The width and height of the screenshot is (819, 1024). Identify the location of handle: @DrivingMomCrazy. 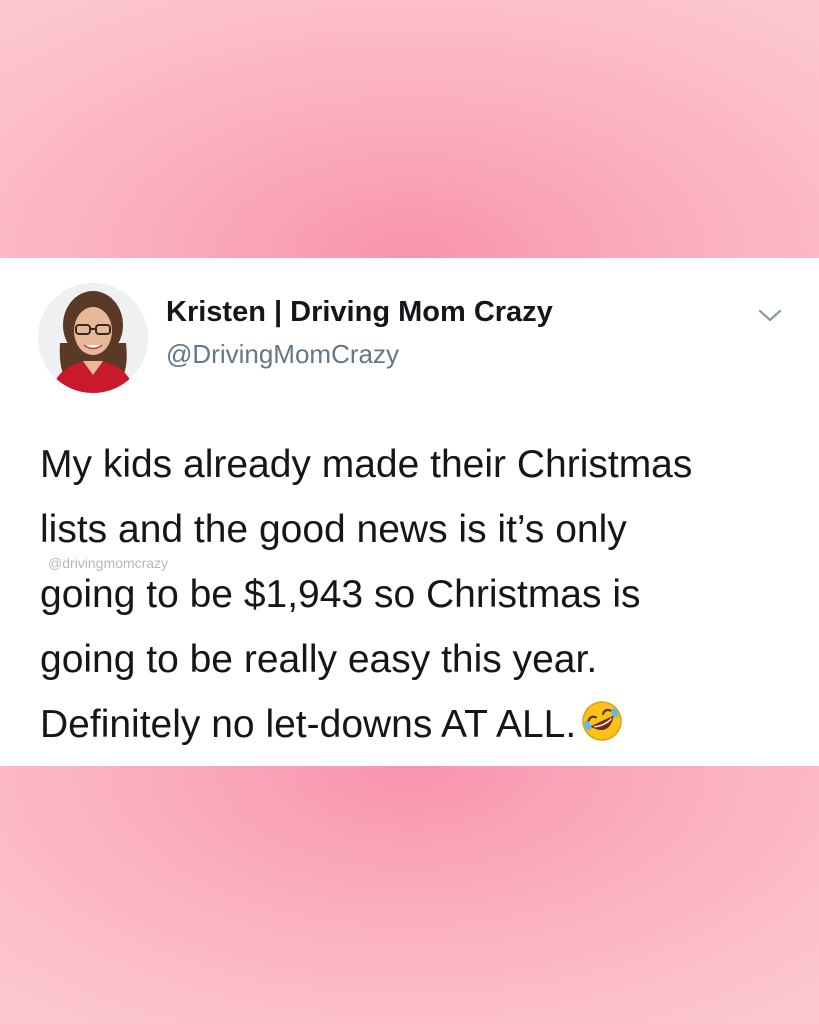
(282, 354).